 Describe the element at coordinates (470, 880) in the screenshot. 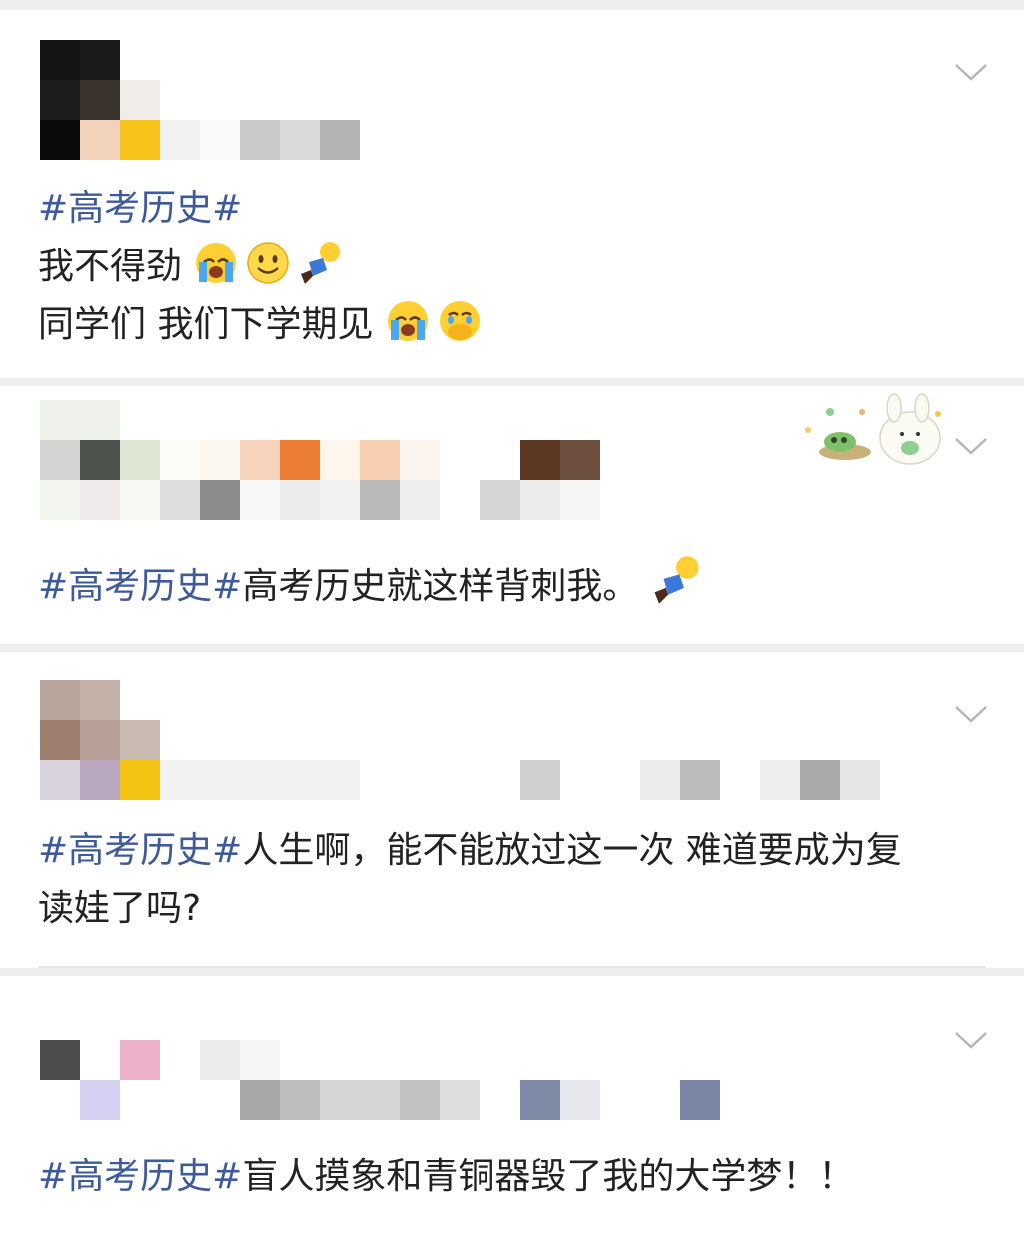

I see `post-text: #高考历史#人生啊，能不能放过这一次 难道要成为复 读娃了吗?` at that location.